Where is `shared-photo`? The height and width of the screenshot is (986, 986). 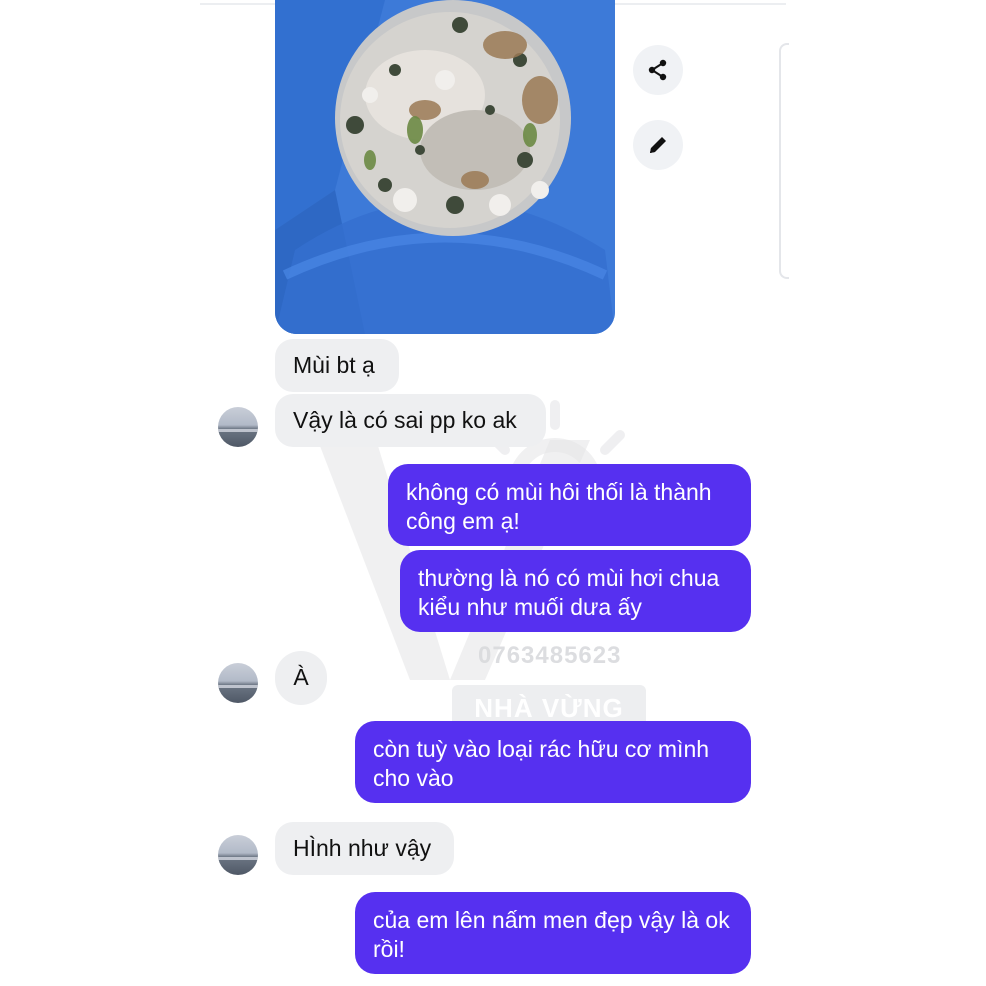 shared-photo is located at coordinates (445, 167).